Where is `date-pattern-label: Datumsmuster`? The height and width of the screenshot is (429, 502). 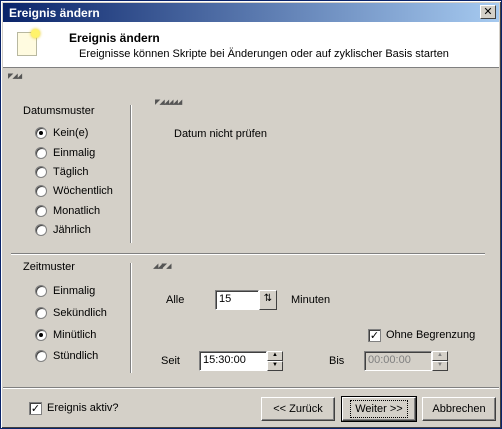
date-pattern-label: Datumsmuster is located at coordinates (59, 111).